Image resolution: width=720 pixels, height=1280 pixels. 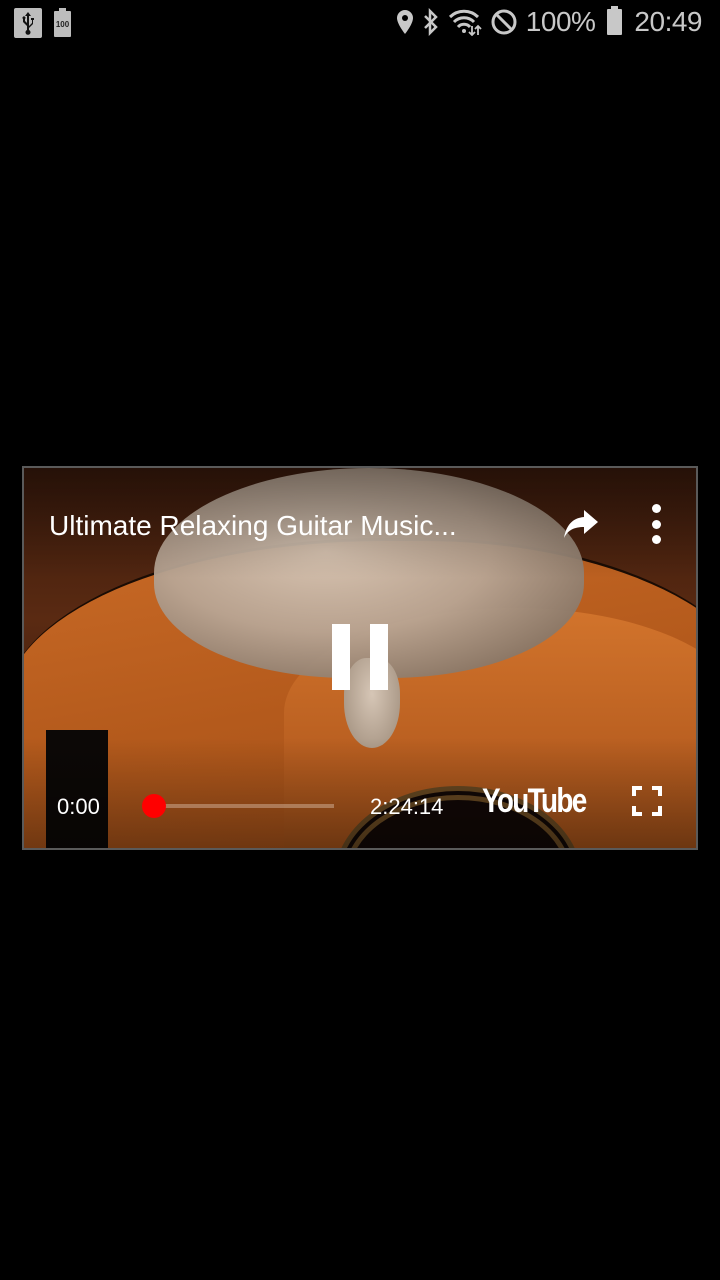 I want to click on status-bar: 100 100% 20:49, so click(x=360, y=24).